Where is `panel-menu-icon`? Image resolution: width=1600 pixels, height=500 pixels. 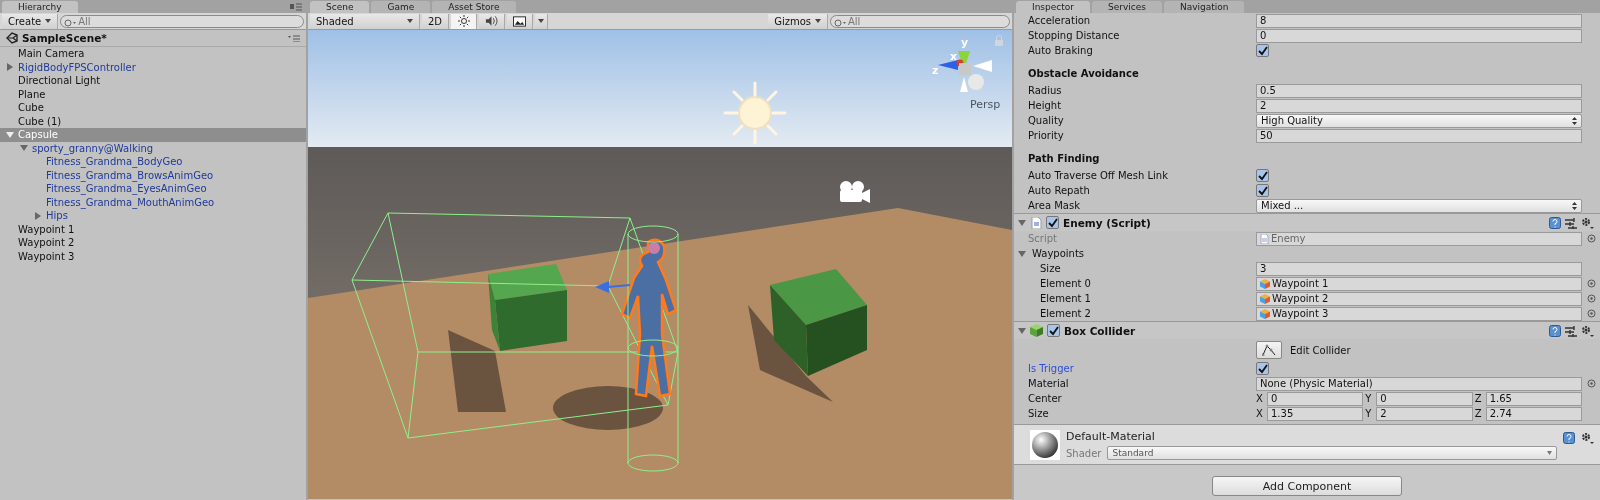 panel-menu-icon is located at coordinates (296, 6).